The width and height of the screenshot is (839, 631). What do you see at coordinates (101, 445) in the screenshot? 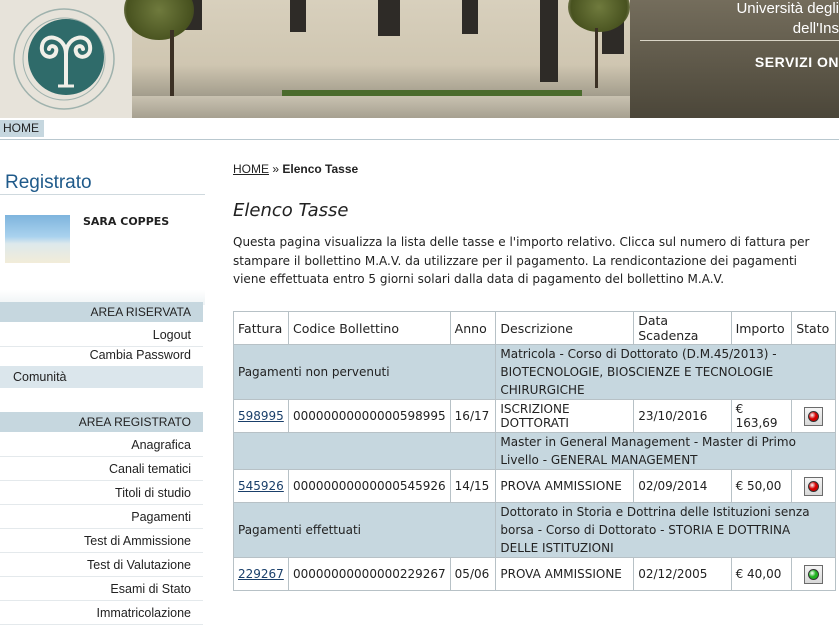
I see `sidebar-item-anagrafica: Anagrafica` at bounding box center [101, 445].